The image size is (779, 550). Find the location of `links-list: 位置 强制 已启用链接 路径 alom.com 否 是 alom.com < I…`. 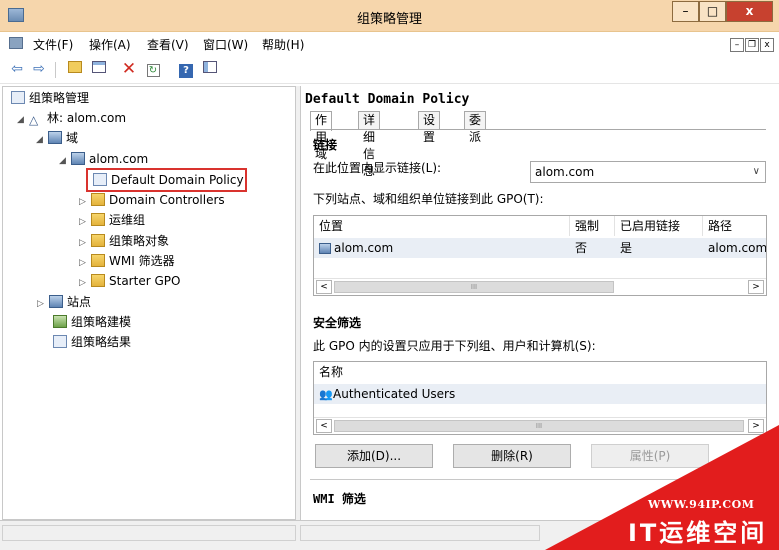

links-list: 位置 强制 已启用链接 路径 alom.com 否 是 alom.com < I… is located at coordinates (540, 255).